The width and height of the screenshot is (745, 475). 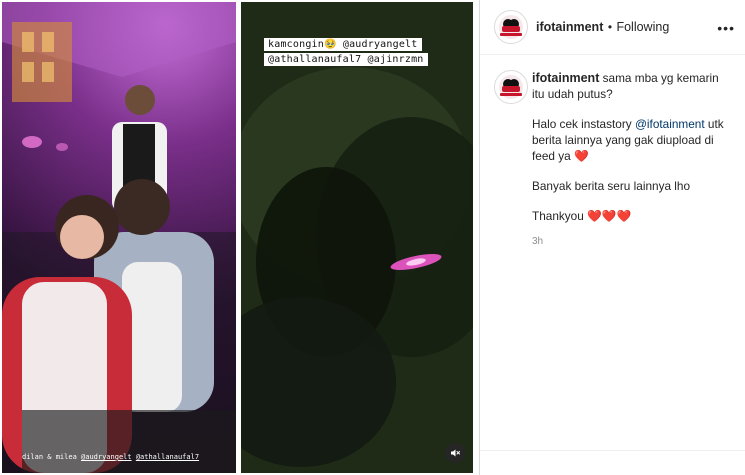 I want to click on sidebar-bottom-divider, so click(x=612, y=450).